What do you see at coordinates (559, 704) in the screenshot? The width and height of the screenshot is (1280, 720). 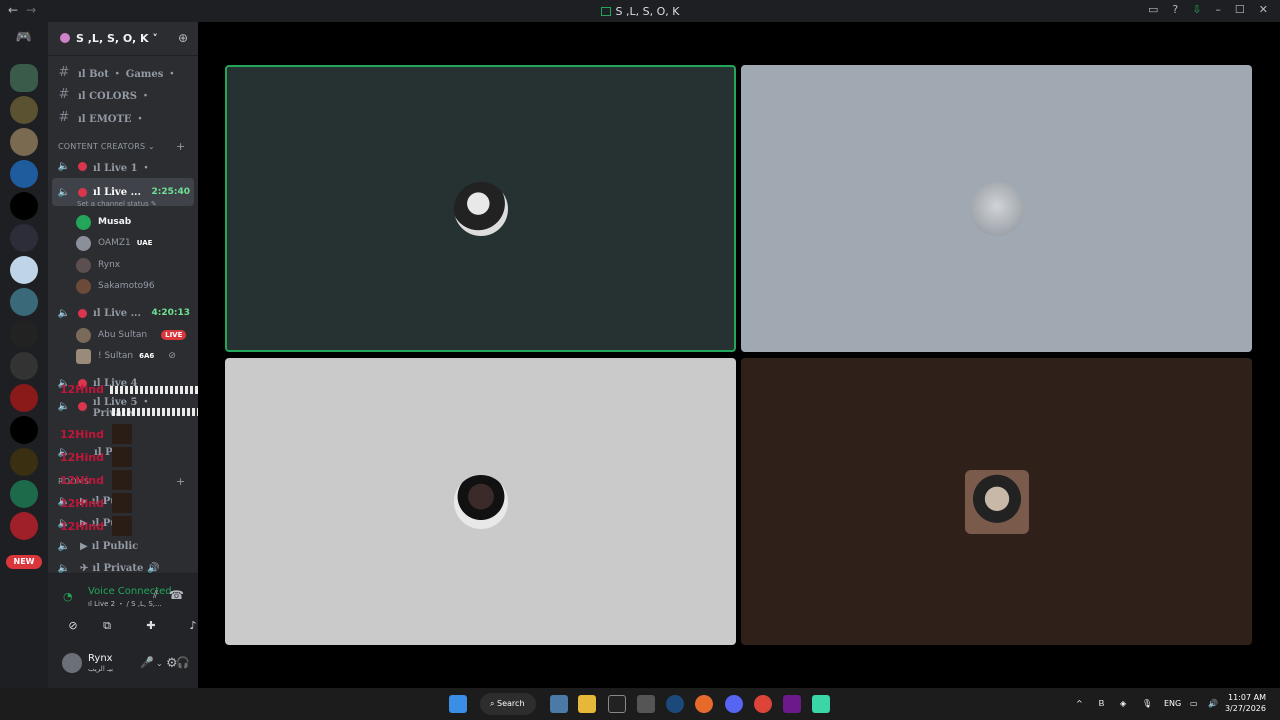 I see `widgets-icon` at bounding box center [559, 704].